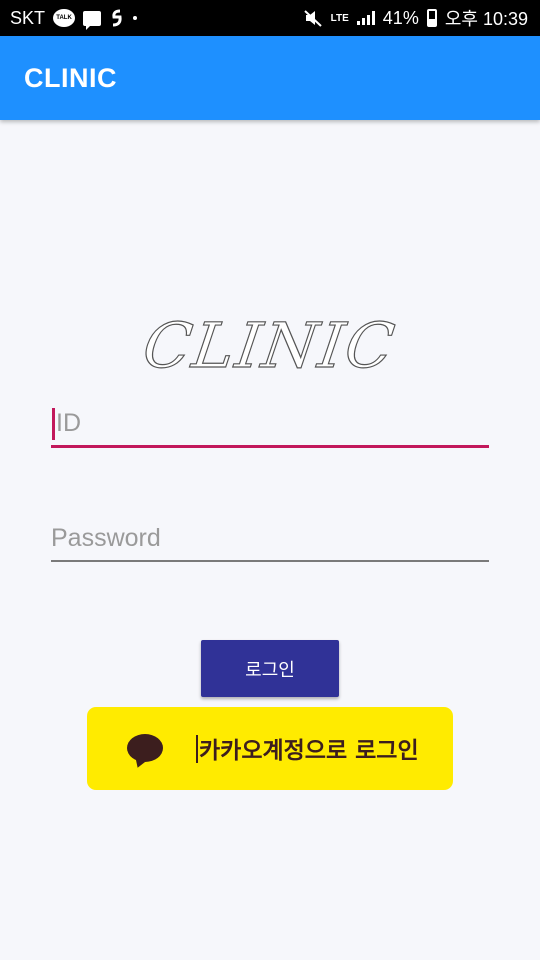  What do you see at coordinates (270, 668) in the screenshot?
I see `login-button: 로그인` at bounding box center [270, 668].